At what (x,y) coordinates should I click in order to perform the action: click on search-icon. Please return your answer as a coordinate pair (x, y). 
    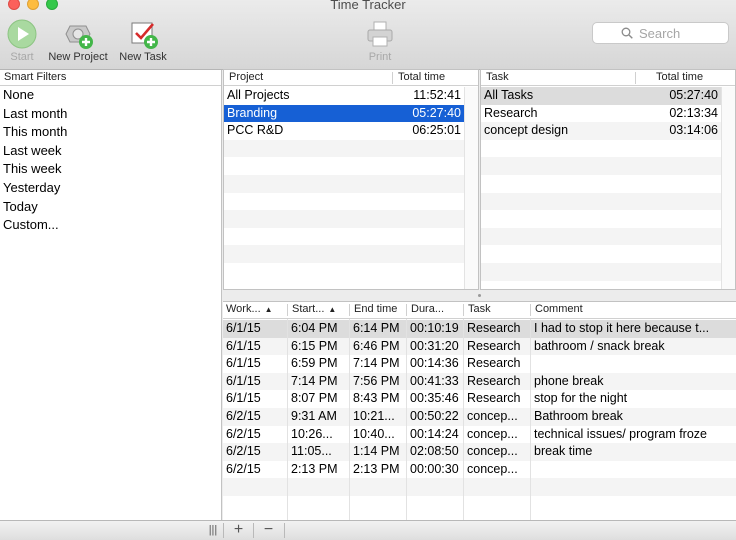
    Looking at the image, I should click on (627, 33).